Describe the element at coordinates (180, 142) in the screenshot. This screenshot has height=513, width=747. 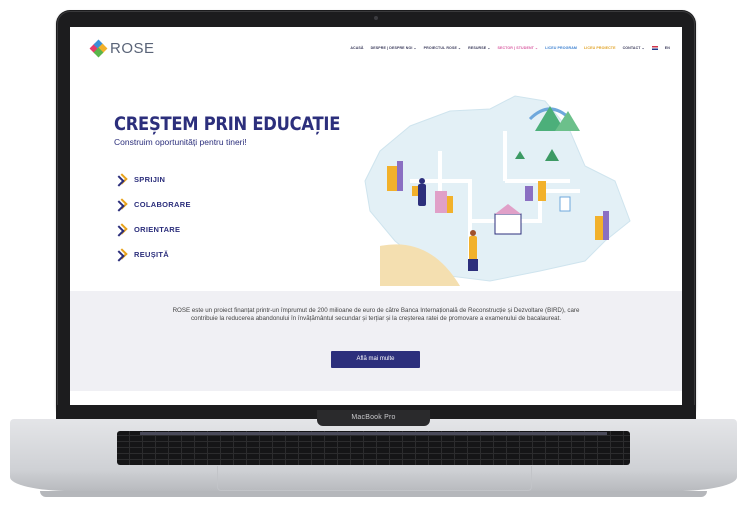
I see `hero-subtitle: Construim oportunități pentru tineri!` at that location.